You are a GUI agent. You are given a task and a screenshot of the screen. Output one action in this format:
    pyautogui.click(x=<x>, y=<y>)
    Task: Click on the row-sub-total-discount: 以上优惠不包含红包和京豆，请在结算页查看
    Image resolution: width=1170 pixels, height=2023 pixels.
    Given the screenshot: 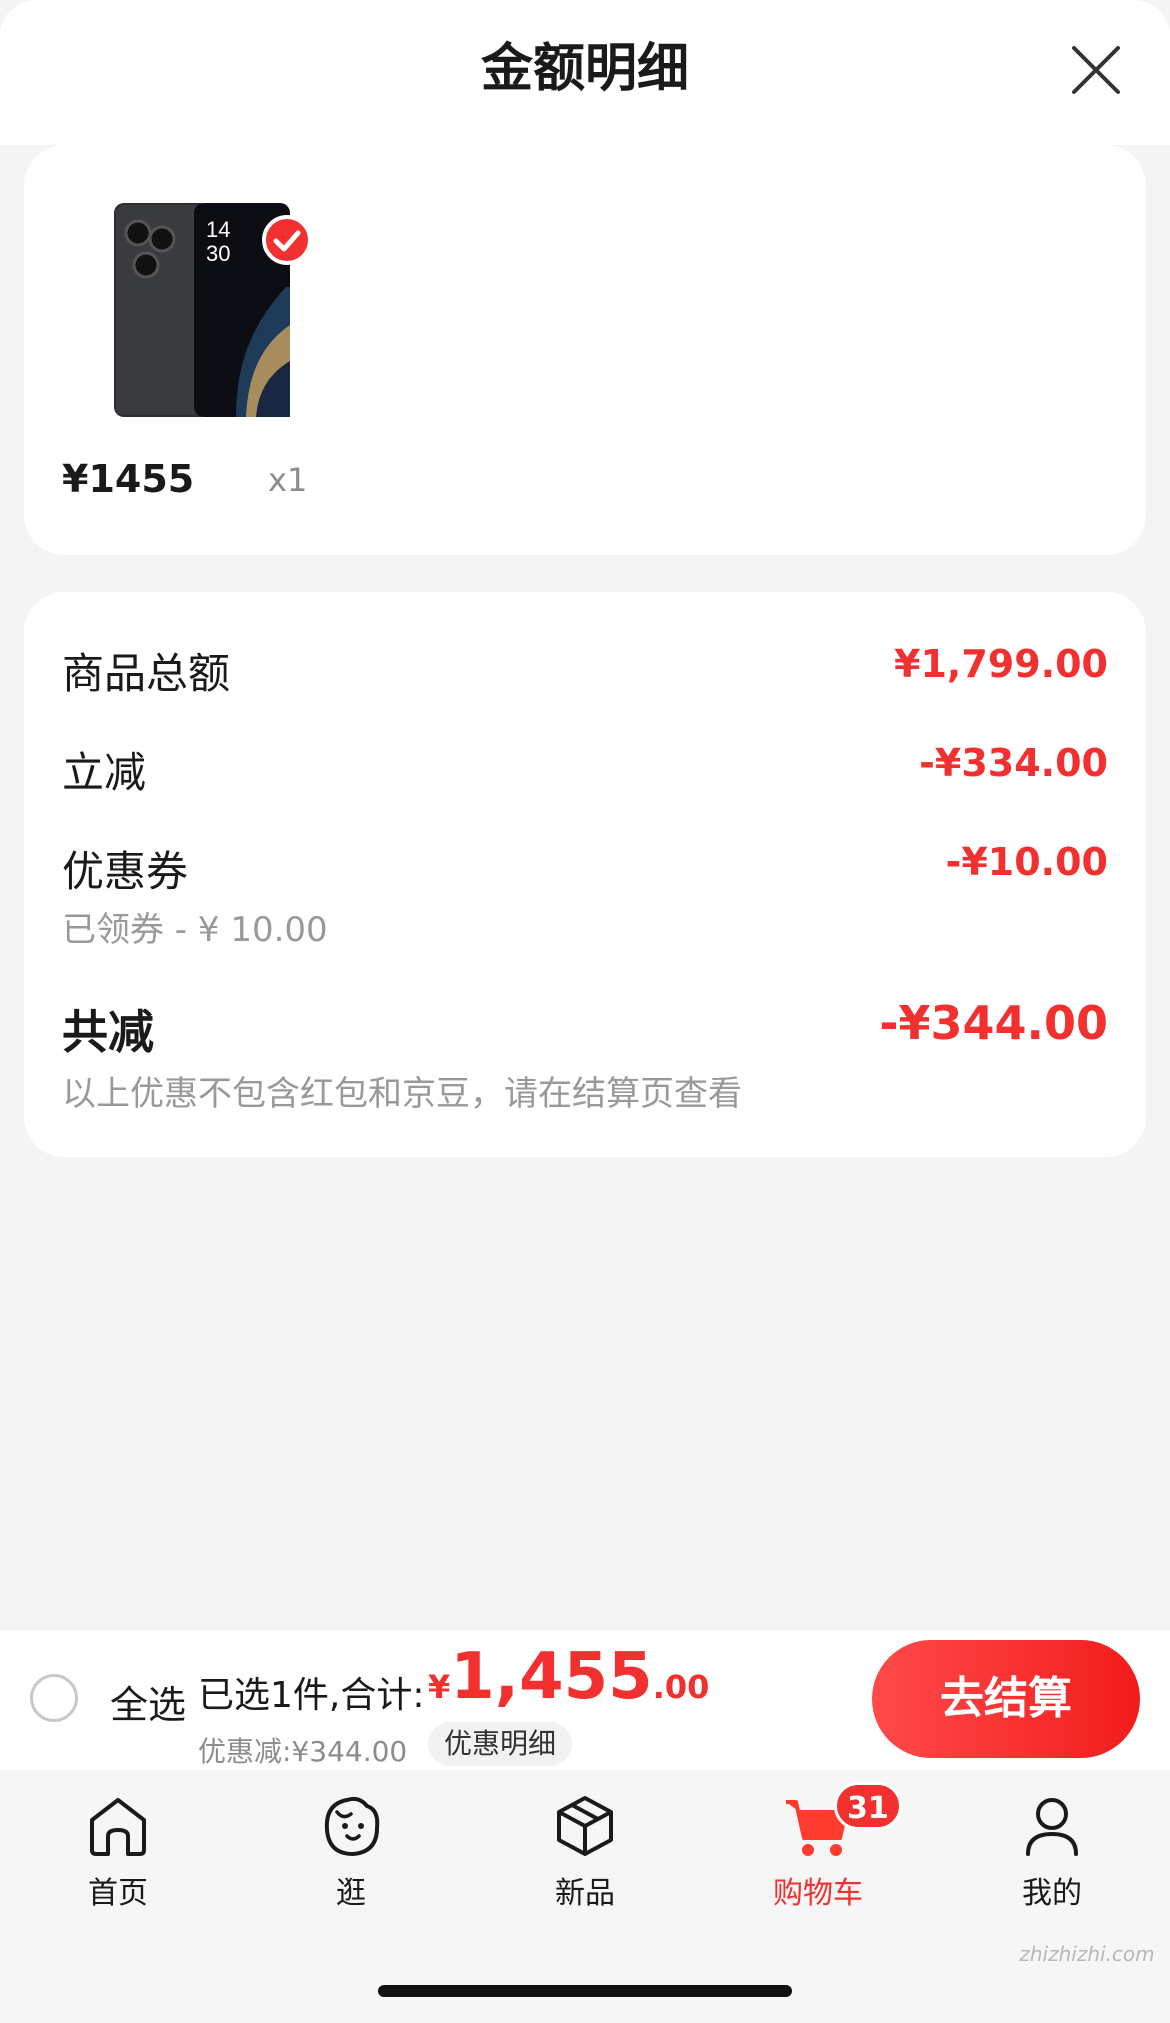 What is the action you would take?
    pyautogui.click(x=402, y=1094)
    